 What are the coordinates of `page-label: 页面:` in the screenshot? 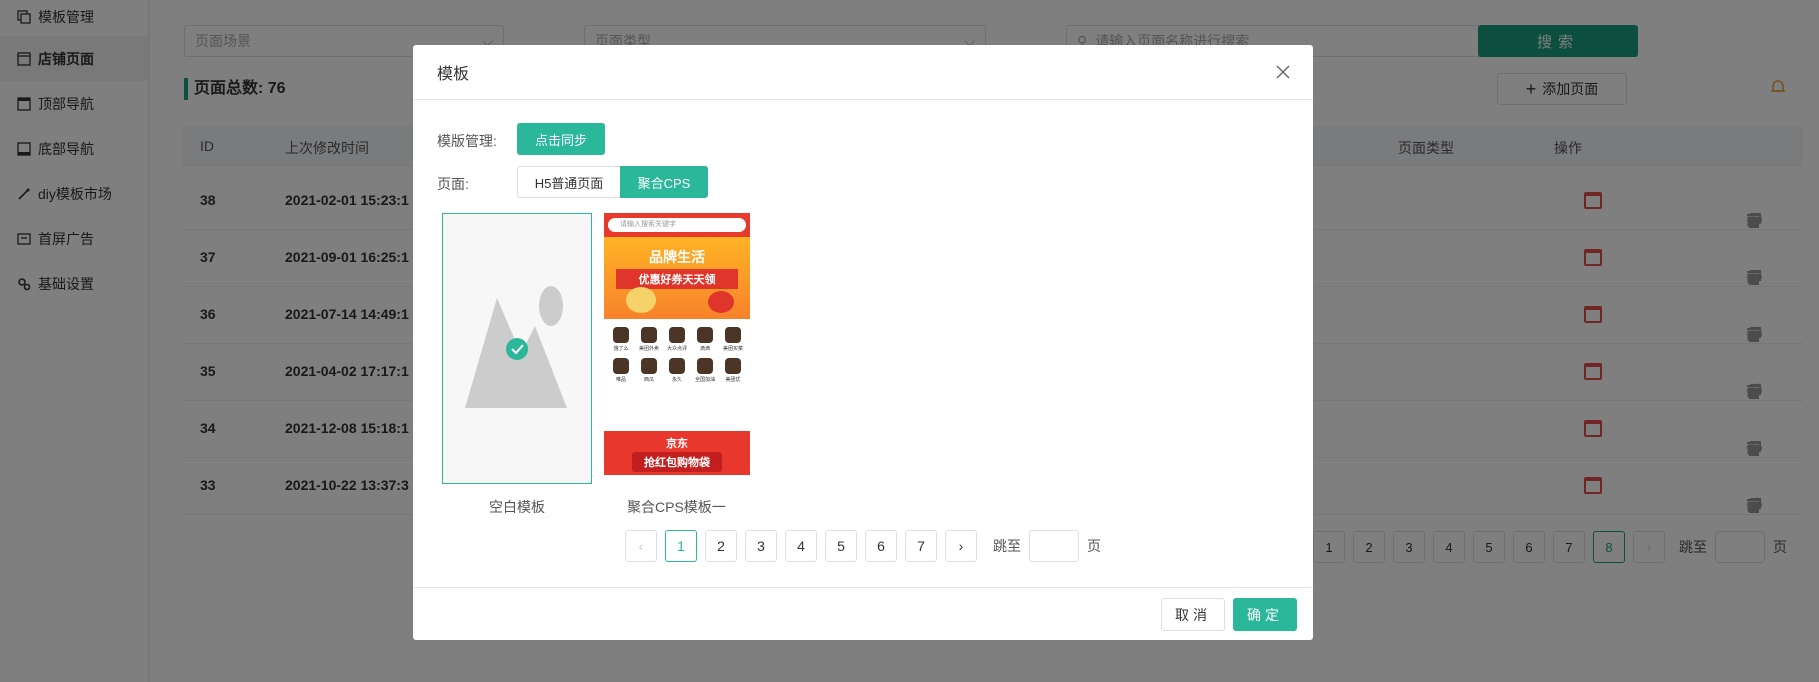 It's located at (453, 184).